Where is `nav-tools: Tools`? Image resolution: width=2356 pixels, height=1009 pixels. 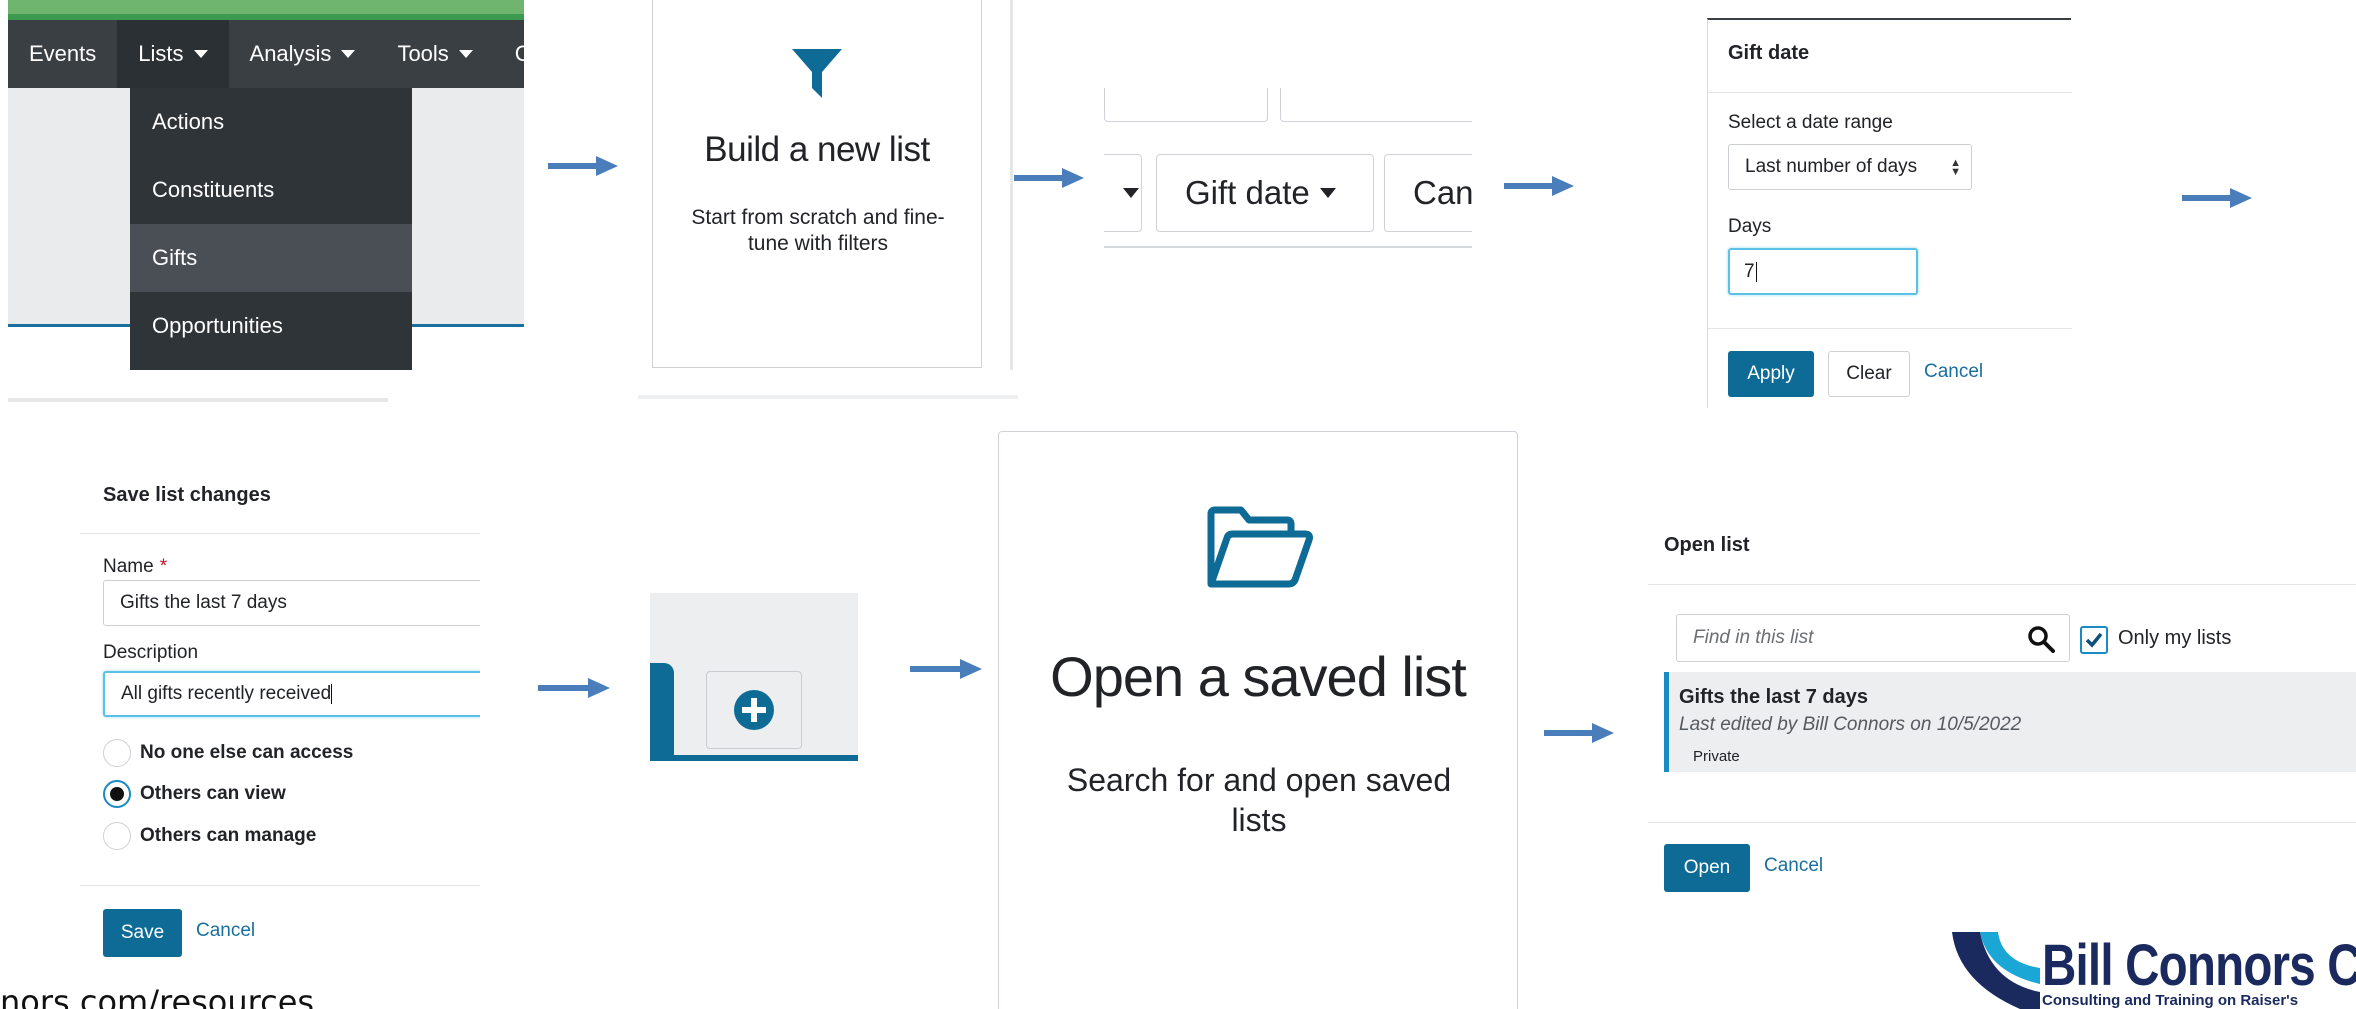
nav-tools: Tools is located at coordinates (434, 54).